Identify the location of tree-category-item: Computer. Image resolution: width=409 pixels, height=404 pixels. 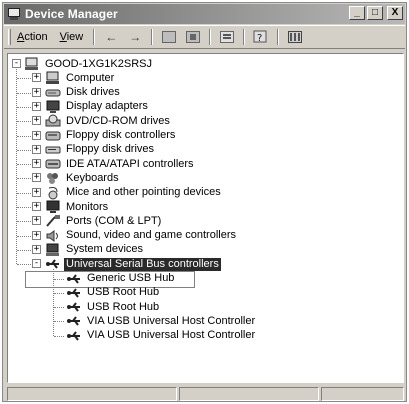
(80, 78).